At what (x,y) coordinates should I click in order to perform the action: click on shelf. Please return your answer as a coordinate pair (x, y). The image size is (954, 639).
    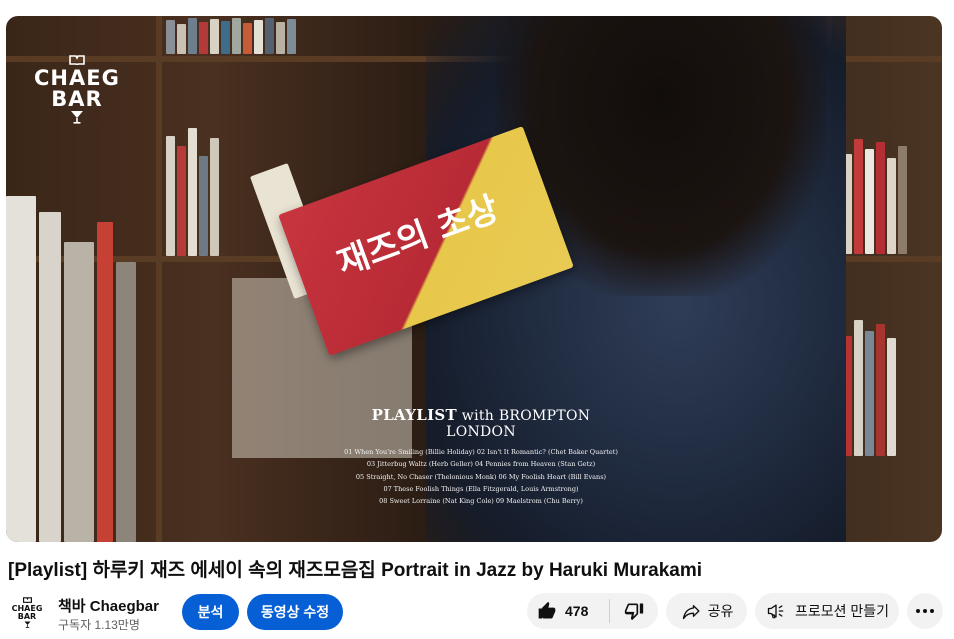
    Looking at the image, I should click on (159, 279).